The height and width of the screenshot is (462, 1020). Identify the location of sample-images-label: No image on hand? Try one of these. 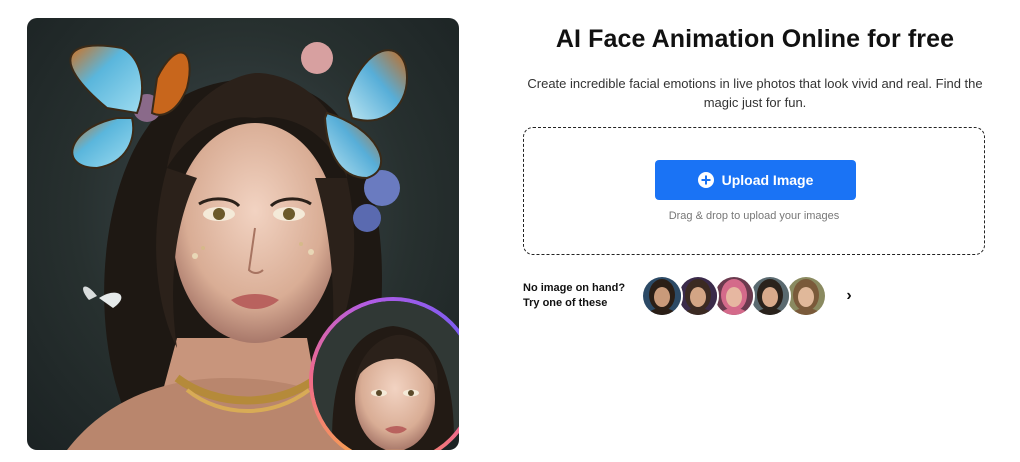
(574, 296).